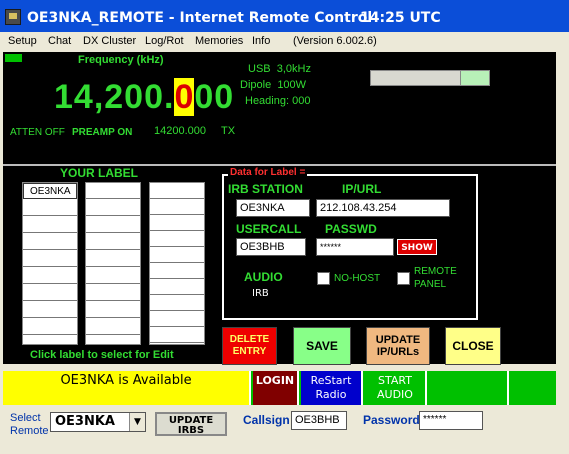  I want to click on login-button: LOGIN, so click(276, 388).